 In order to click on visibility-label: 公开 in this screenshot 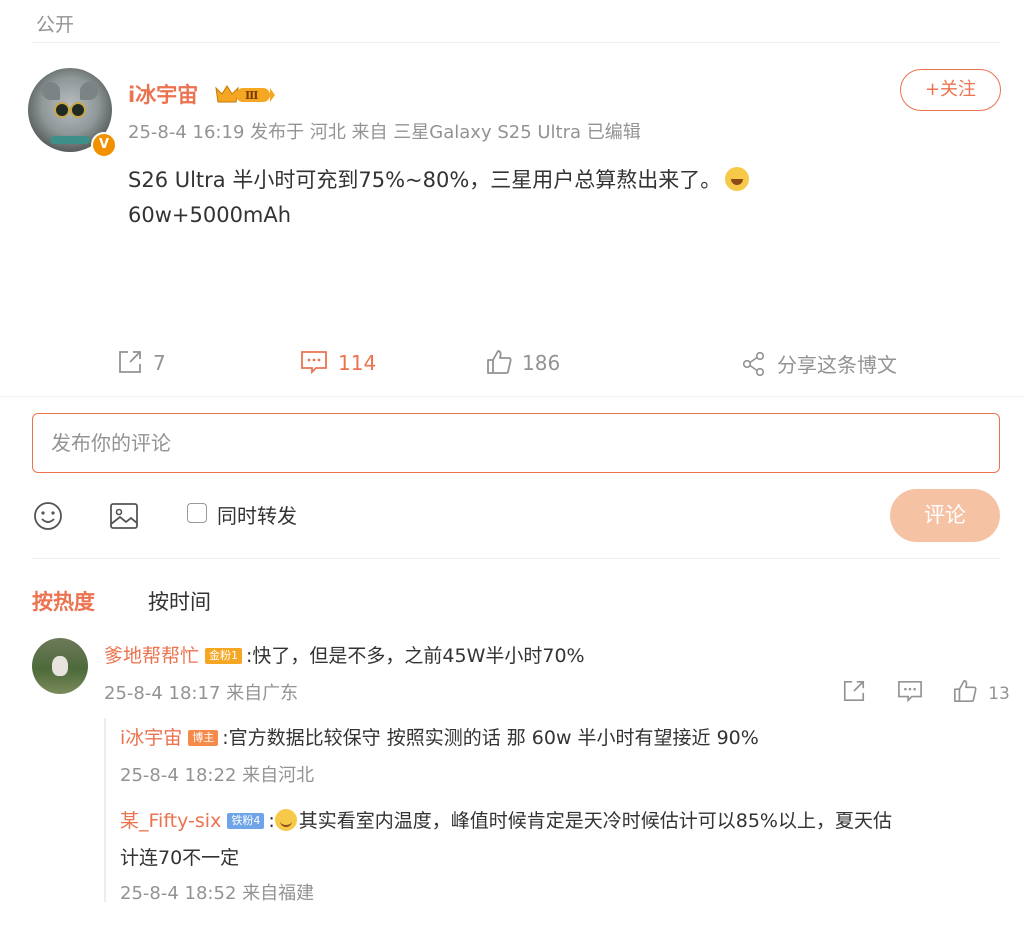, I will do `click(55, 25)`.